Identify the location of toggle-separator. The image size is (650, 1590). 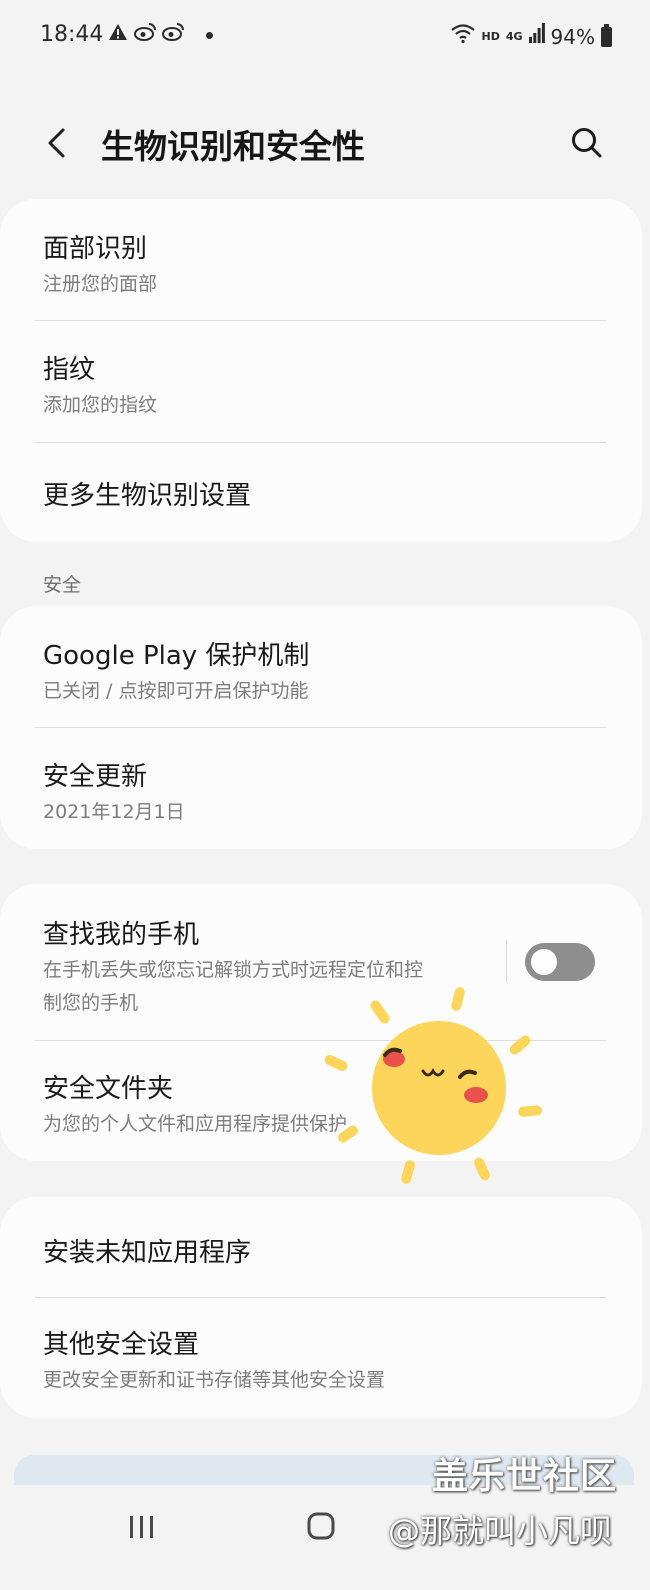
(506, 961).